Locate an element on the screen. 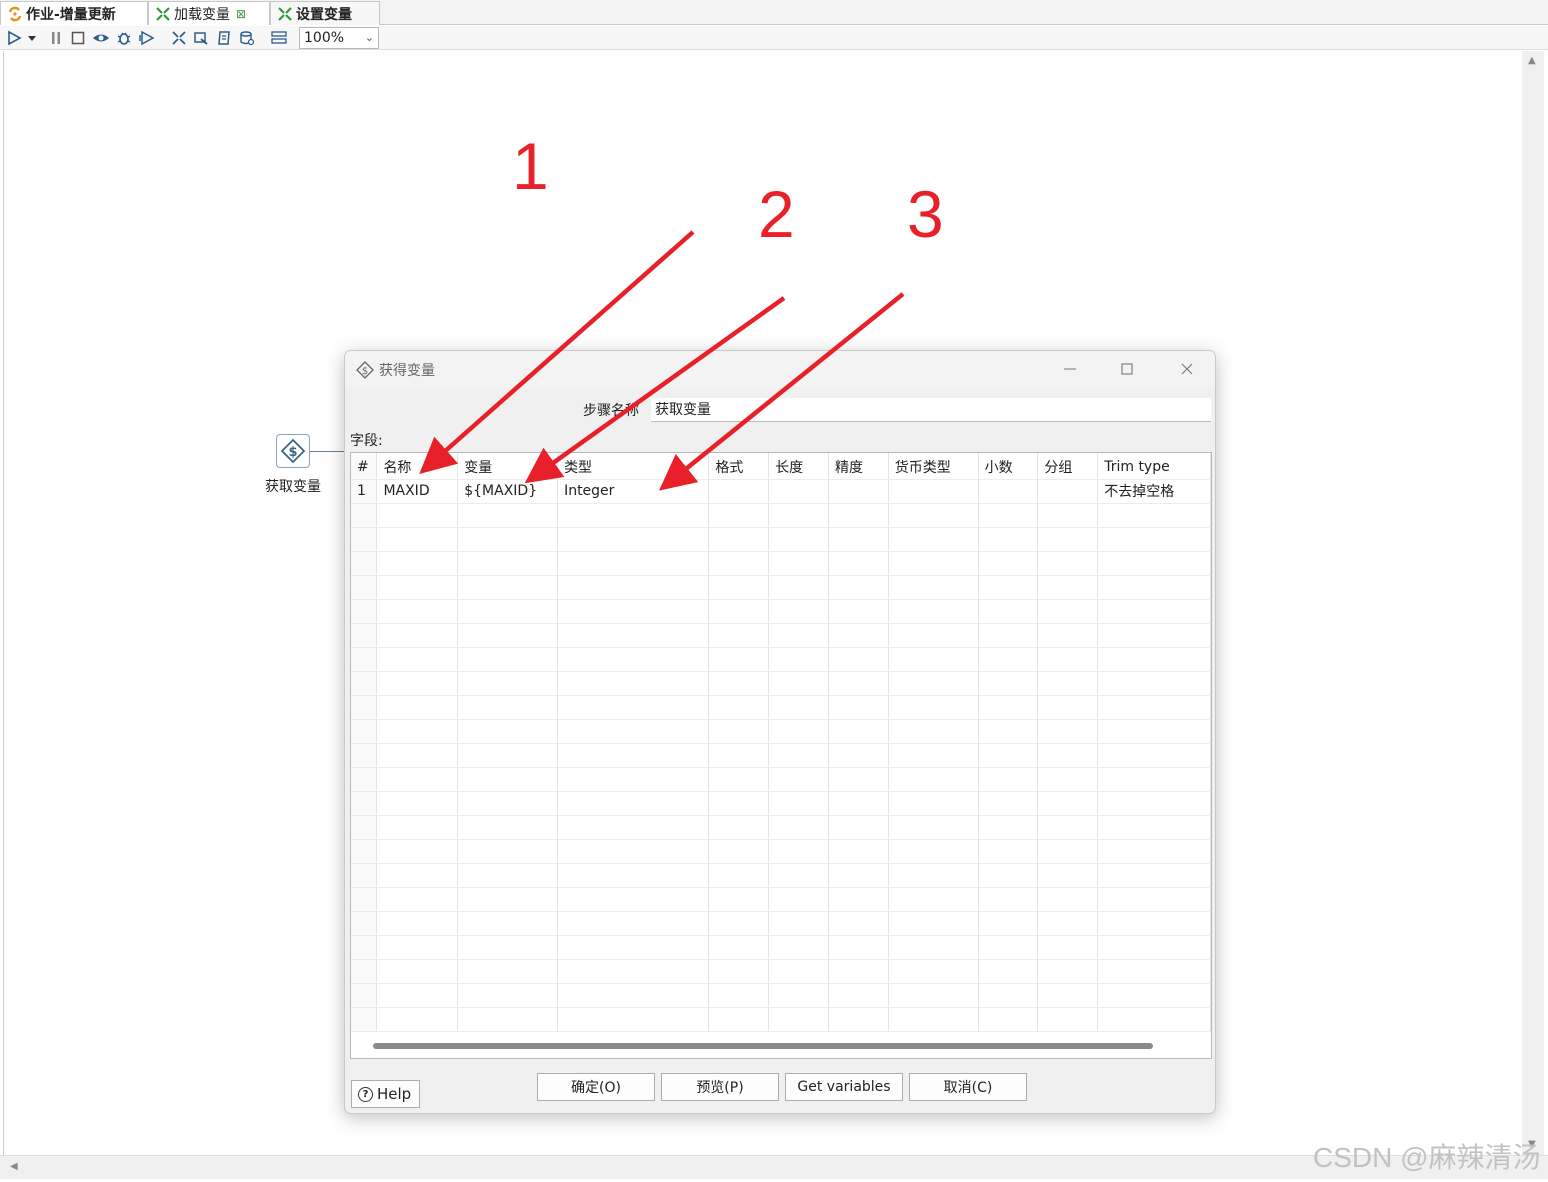 This screenshot has height=1182, width=1548. cell-name: MAXID is located at coordinates (417, 491).